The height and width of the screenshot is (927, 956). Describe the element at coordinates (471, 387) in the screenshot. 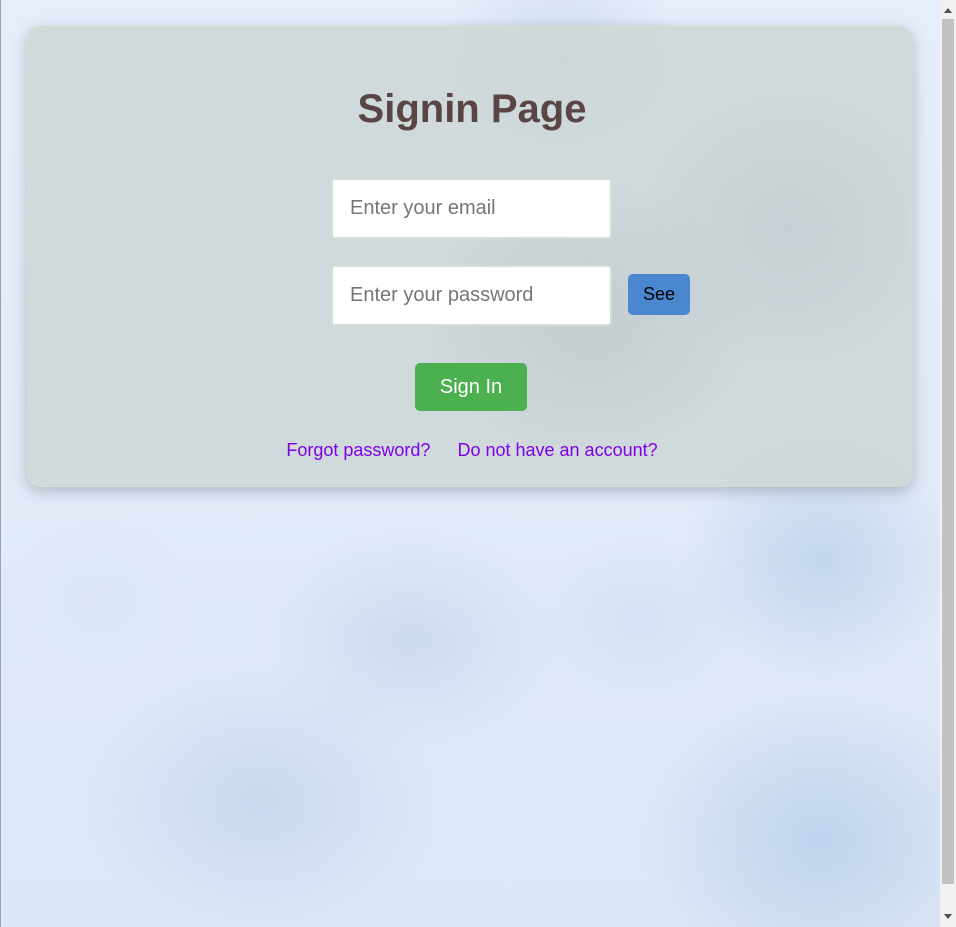

I see `sign-in-button: Sign In` at that location.